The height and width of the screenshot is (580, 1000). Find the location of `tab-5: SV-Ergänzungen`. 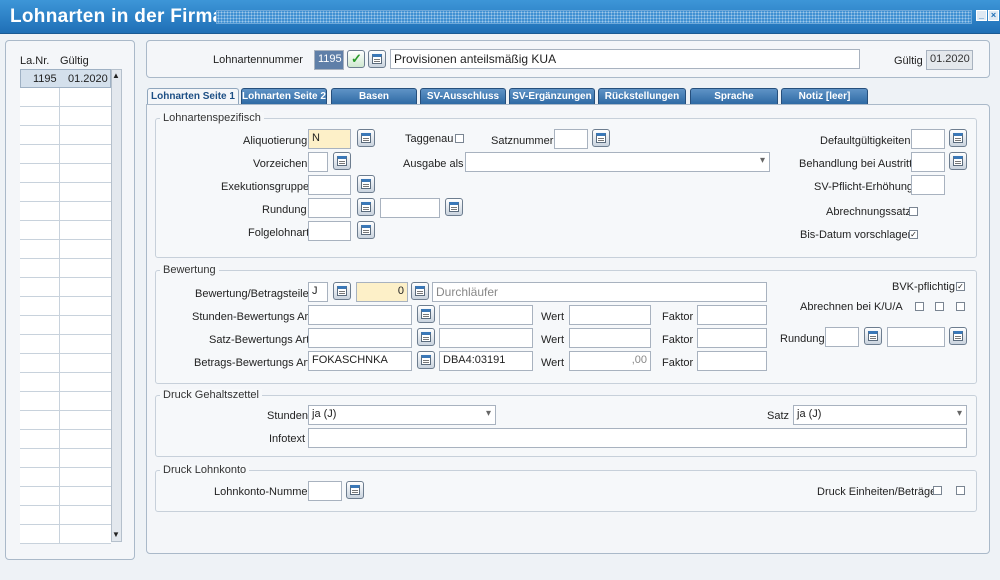

tab-5: SV-Ergänzungen is located at coordinates (552, 96).